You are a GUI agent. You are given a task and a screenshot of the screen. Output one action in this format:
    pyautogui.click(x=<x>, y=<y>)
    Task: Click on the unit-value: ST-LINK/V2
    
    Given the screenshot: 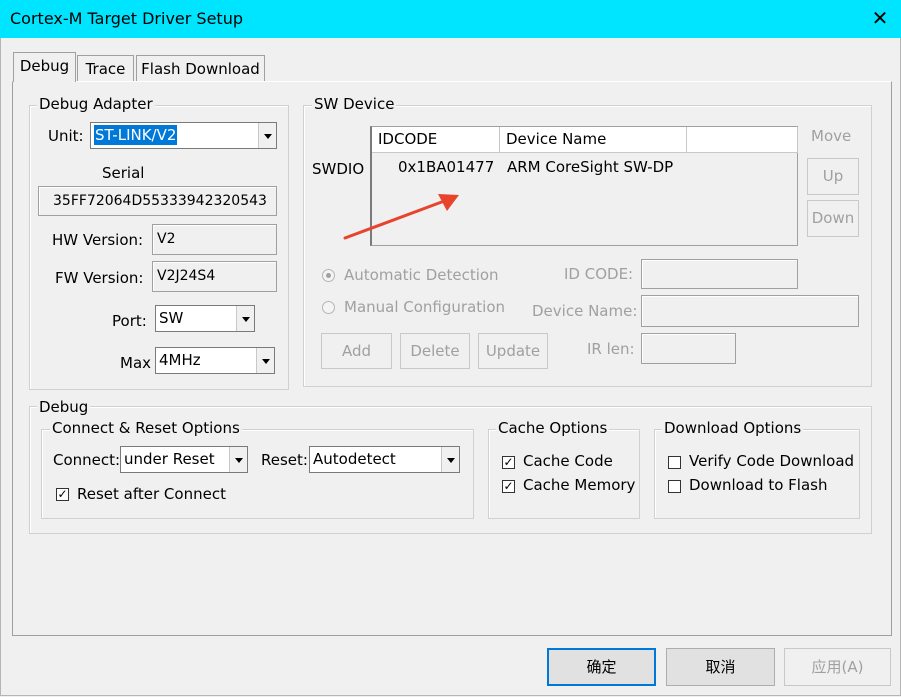 What is the action you would take?
    pyautogui.click(x=136, y=135)
    